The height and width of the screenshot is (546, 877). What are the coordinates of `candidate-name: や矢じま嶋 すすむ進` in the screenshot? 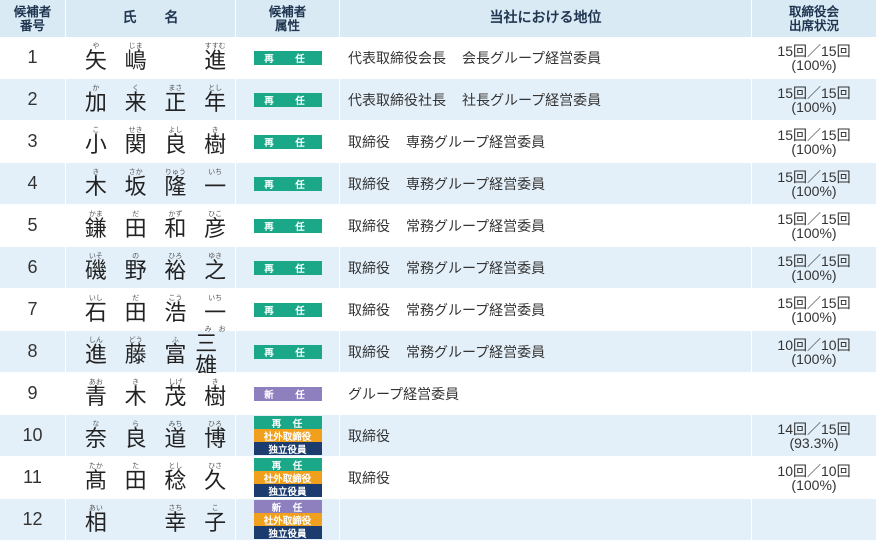 It's located at (151, 58).